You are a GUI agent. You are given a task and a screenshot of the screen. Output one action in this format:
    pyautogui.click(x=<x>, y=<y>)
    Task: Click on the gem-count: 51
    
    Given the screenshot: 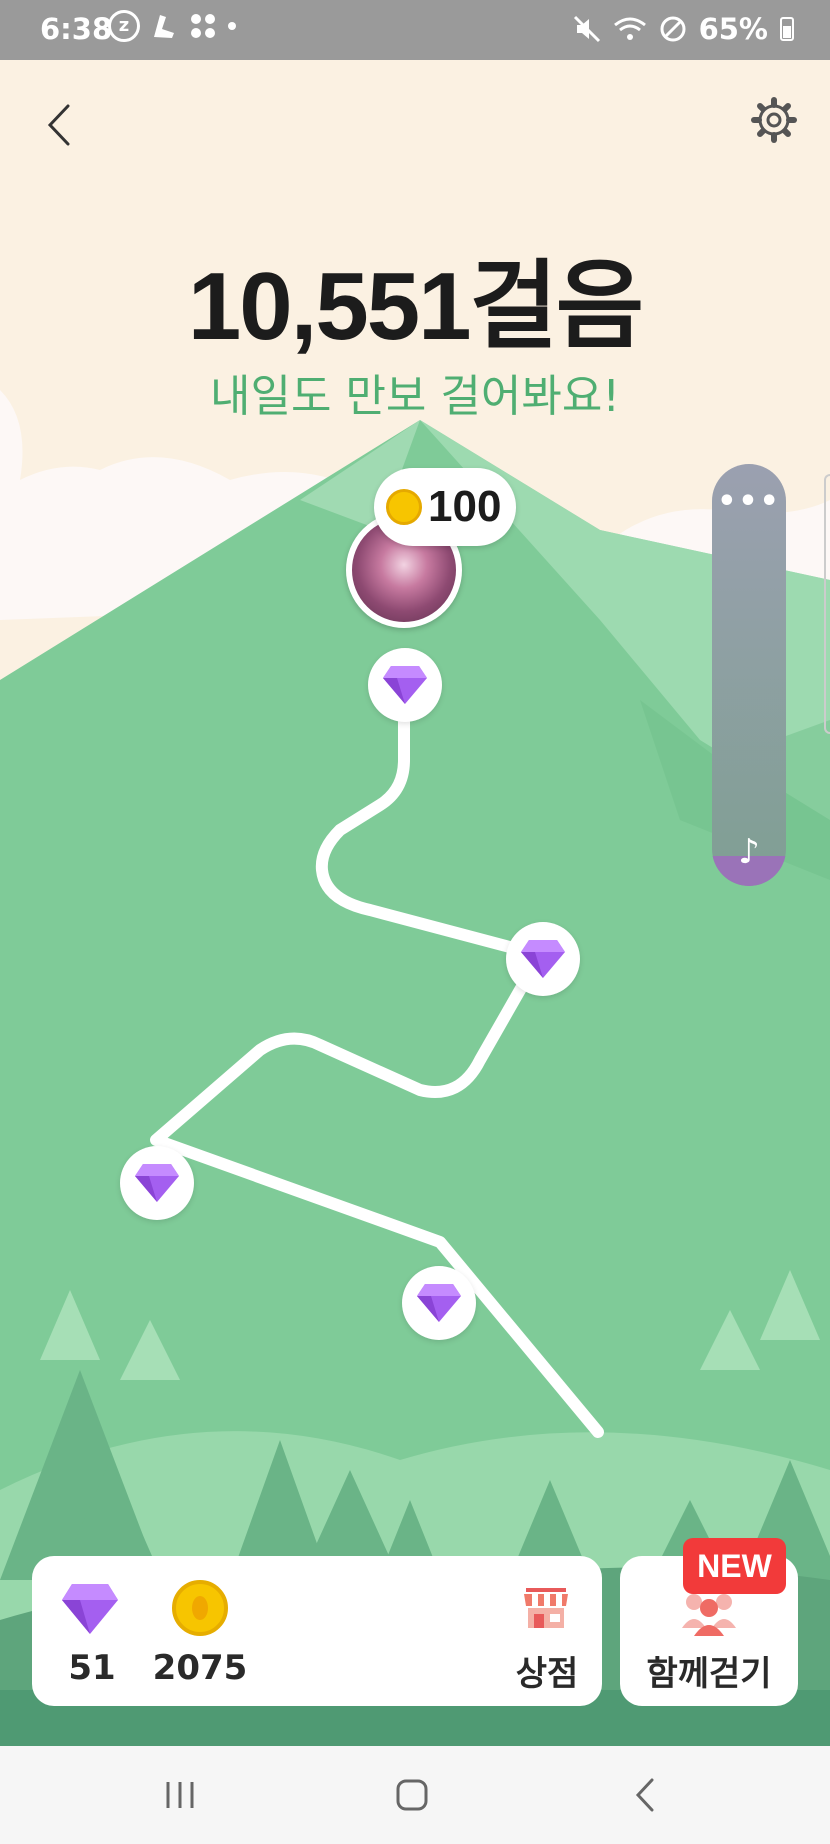 What is the action you would take?
    pyautogui.click(x=92, y=1668)
    